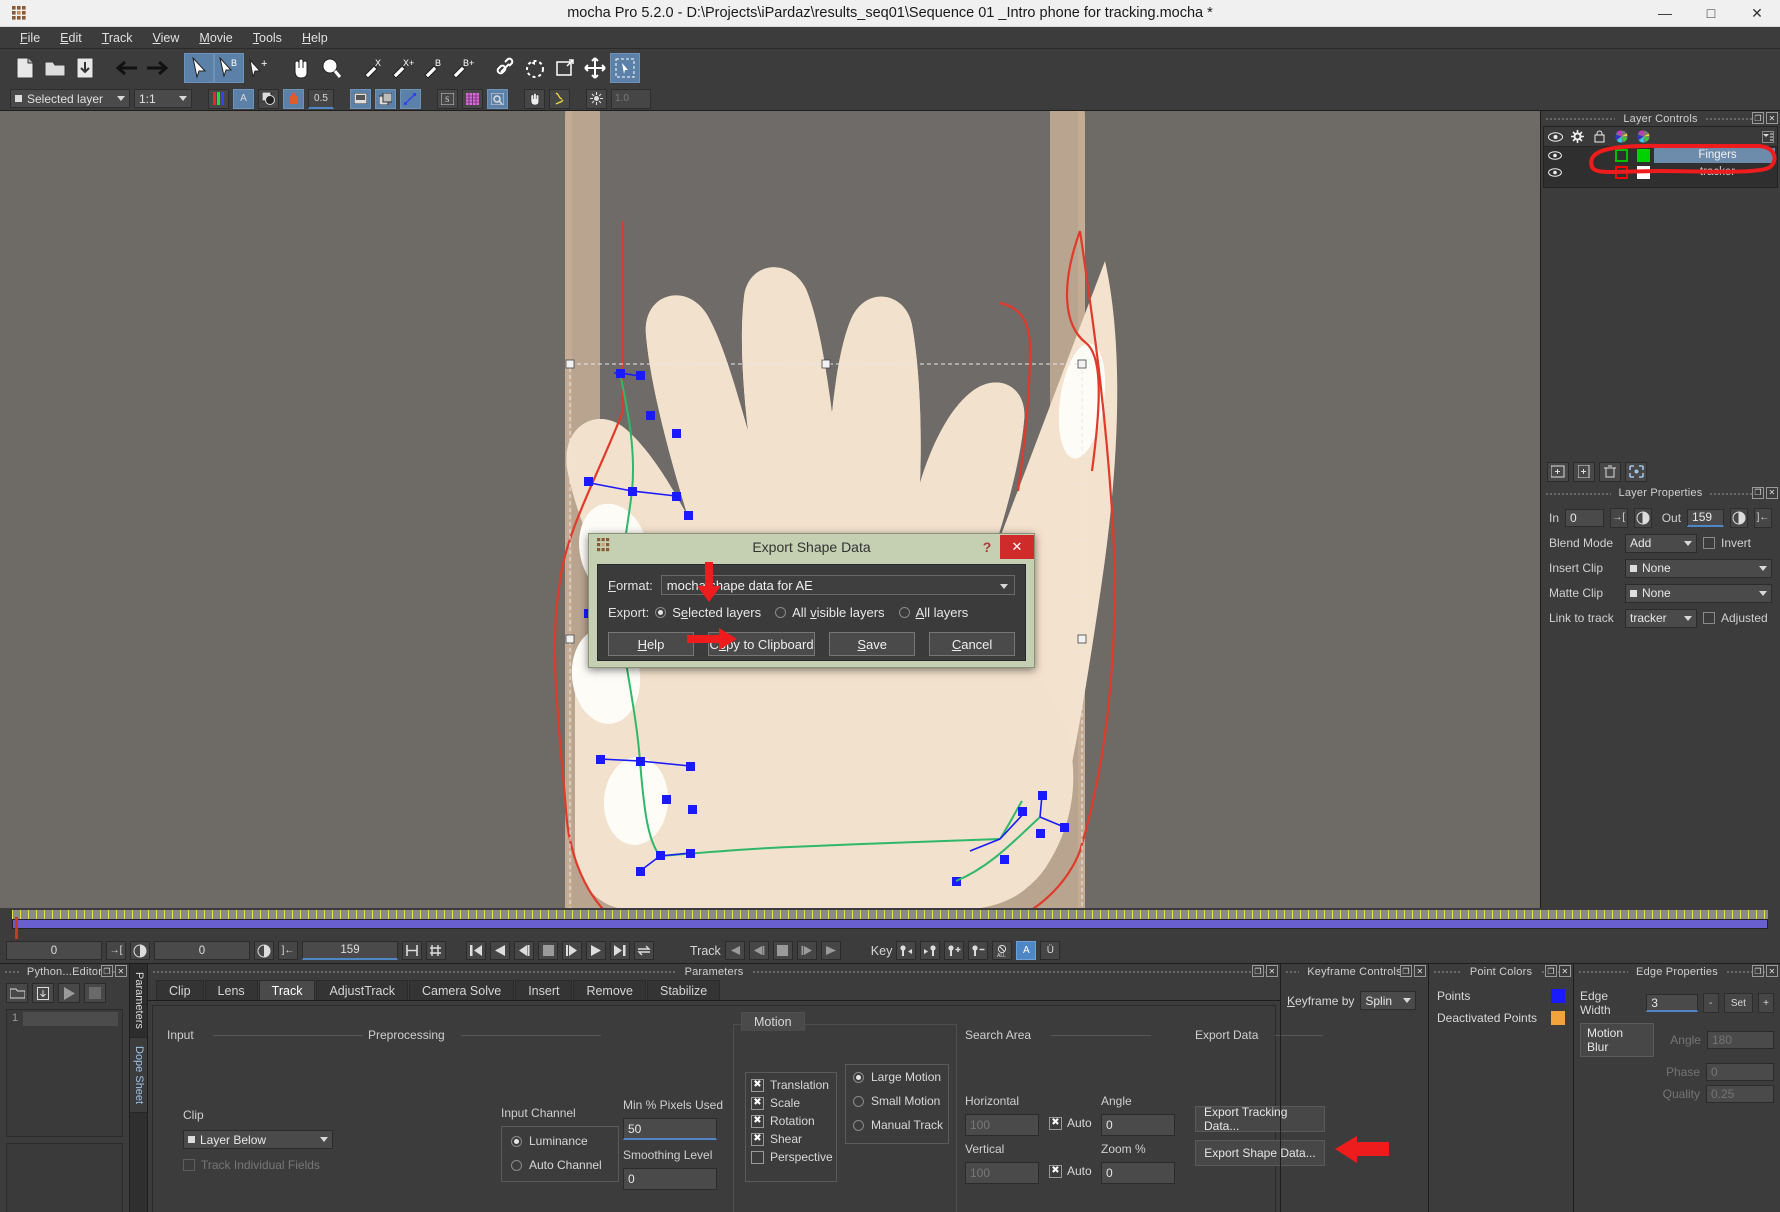 The width and height of the screenshot is (1780, 1212). What do you see at coordinates (16, 928) in the screenshot?
I see `playhead` at bounding box center [16, 928].